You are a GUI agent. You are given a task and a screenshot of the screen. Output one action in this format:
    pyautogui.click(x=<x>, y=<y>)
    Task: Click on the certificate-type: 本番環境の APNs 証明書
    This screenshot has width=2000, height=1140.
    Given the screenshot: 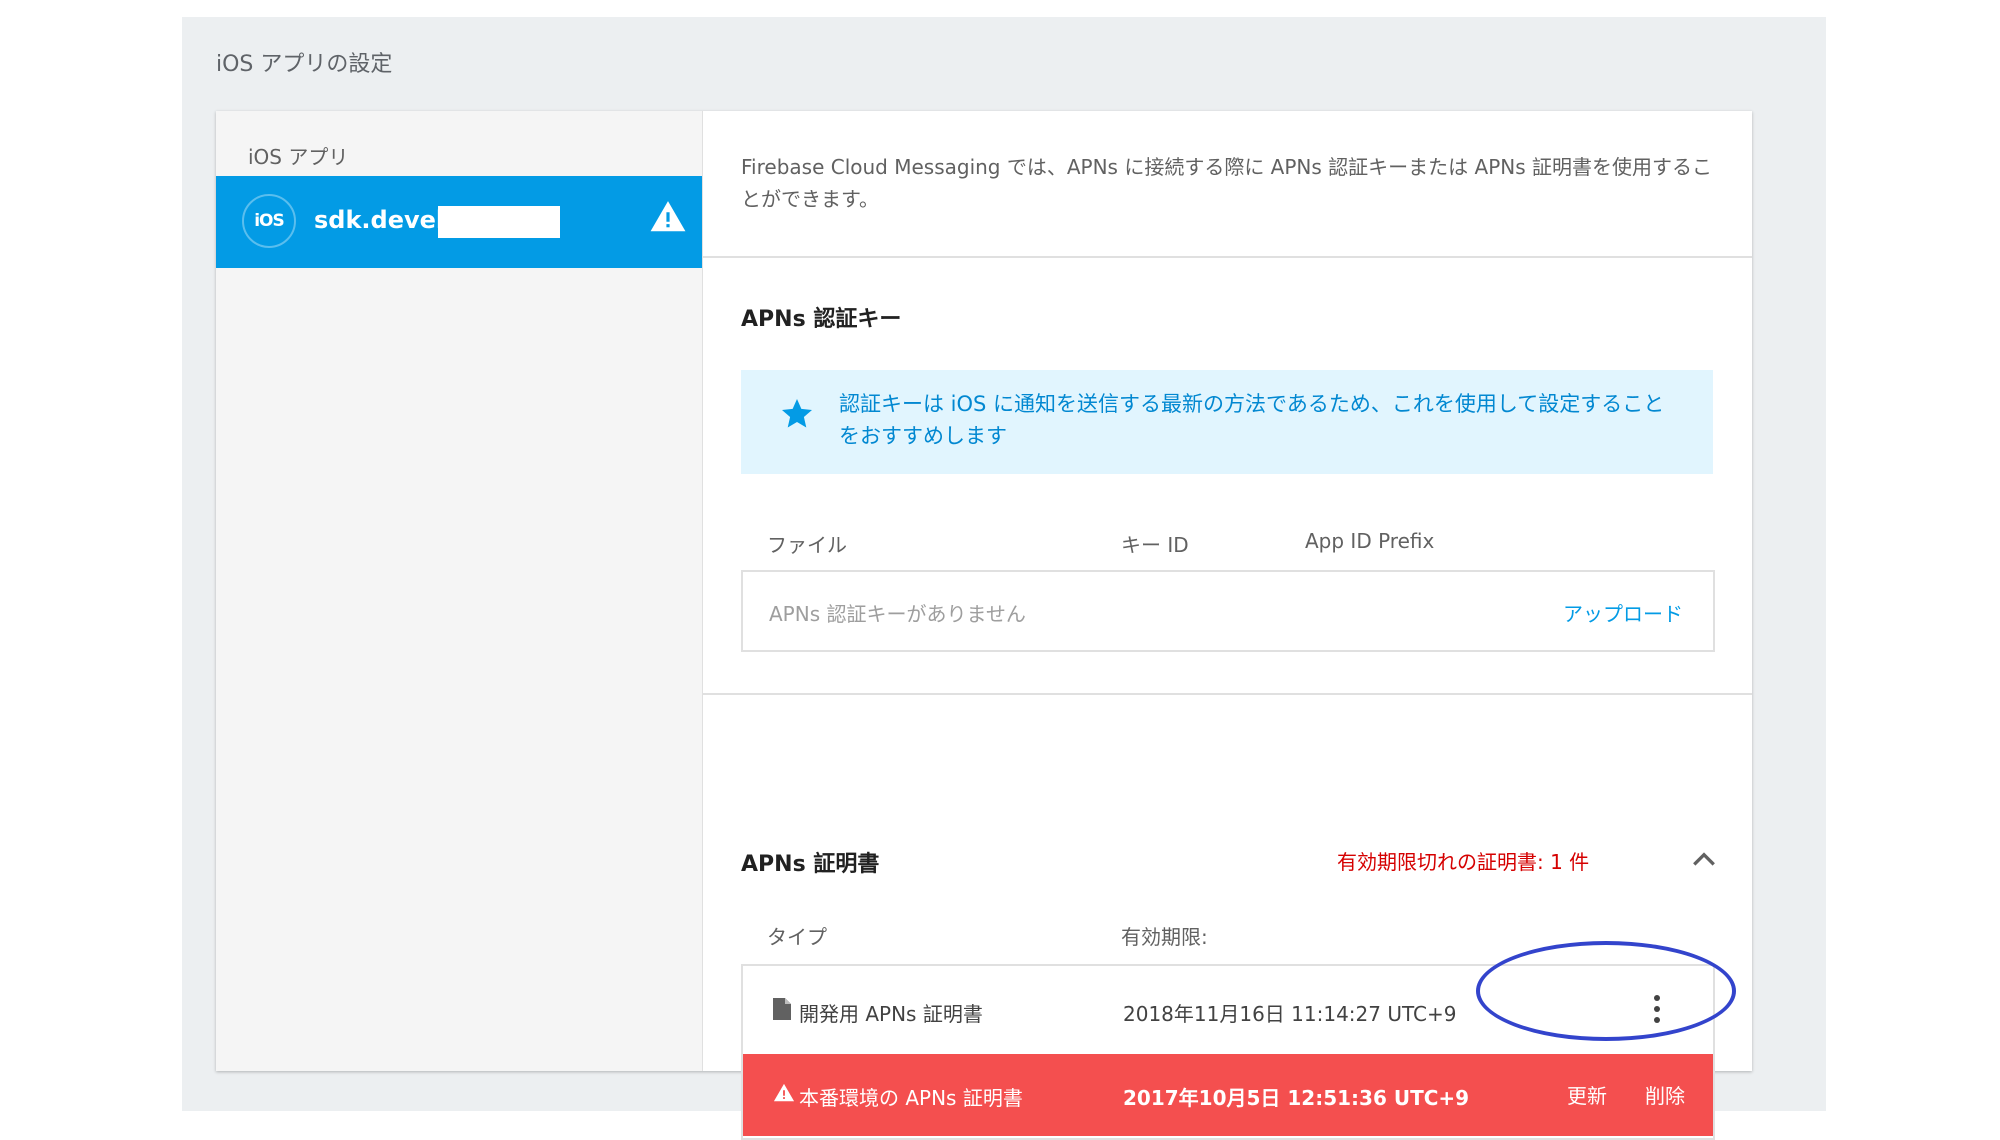 What is the action you would take?
    pyautogui.click(x=911, y=1098)
    